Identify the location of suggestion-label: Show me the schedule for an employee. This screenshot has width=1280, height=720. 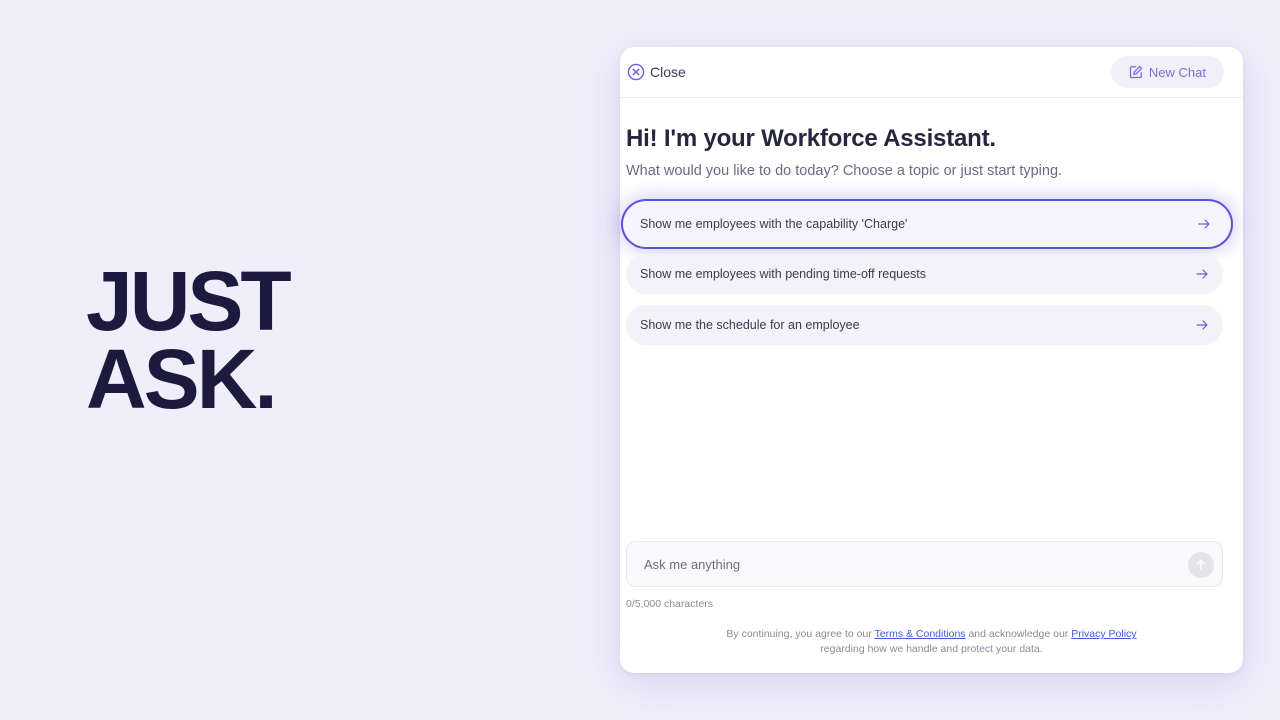
(750, 325).